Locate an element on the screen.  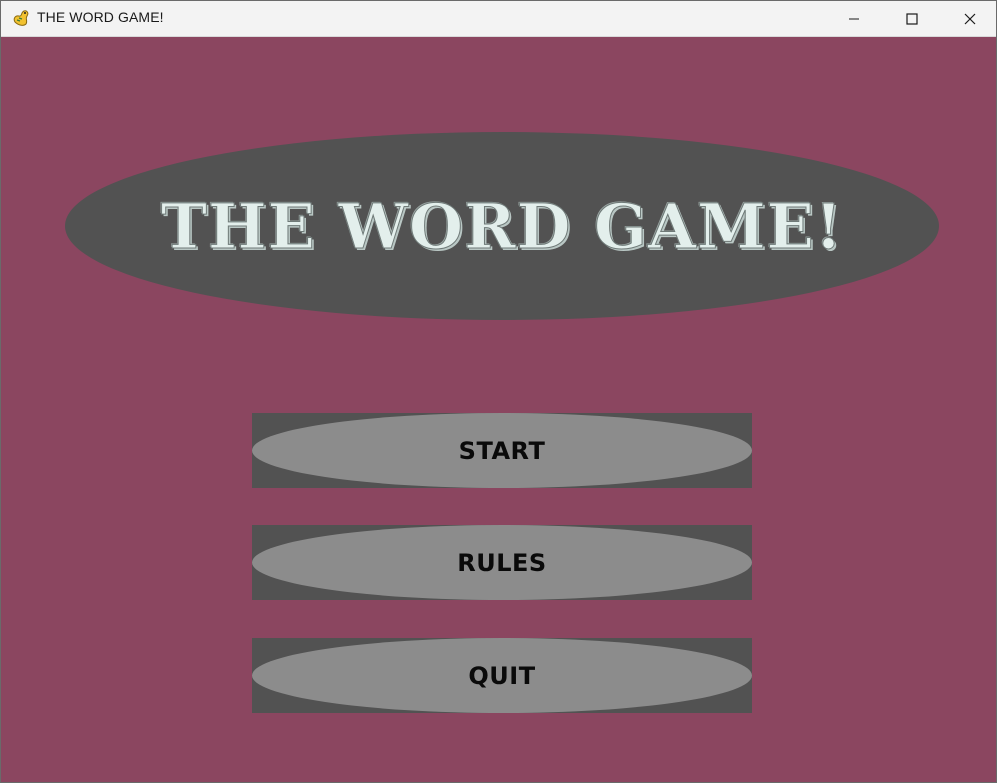
start-button: START is located at coordinates (502, 450).